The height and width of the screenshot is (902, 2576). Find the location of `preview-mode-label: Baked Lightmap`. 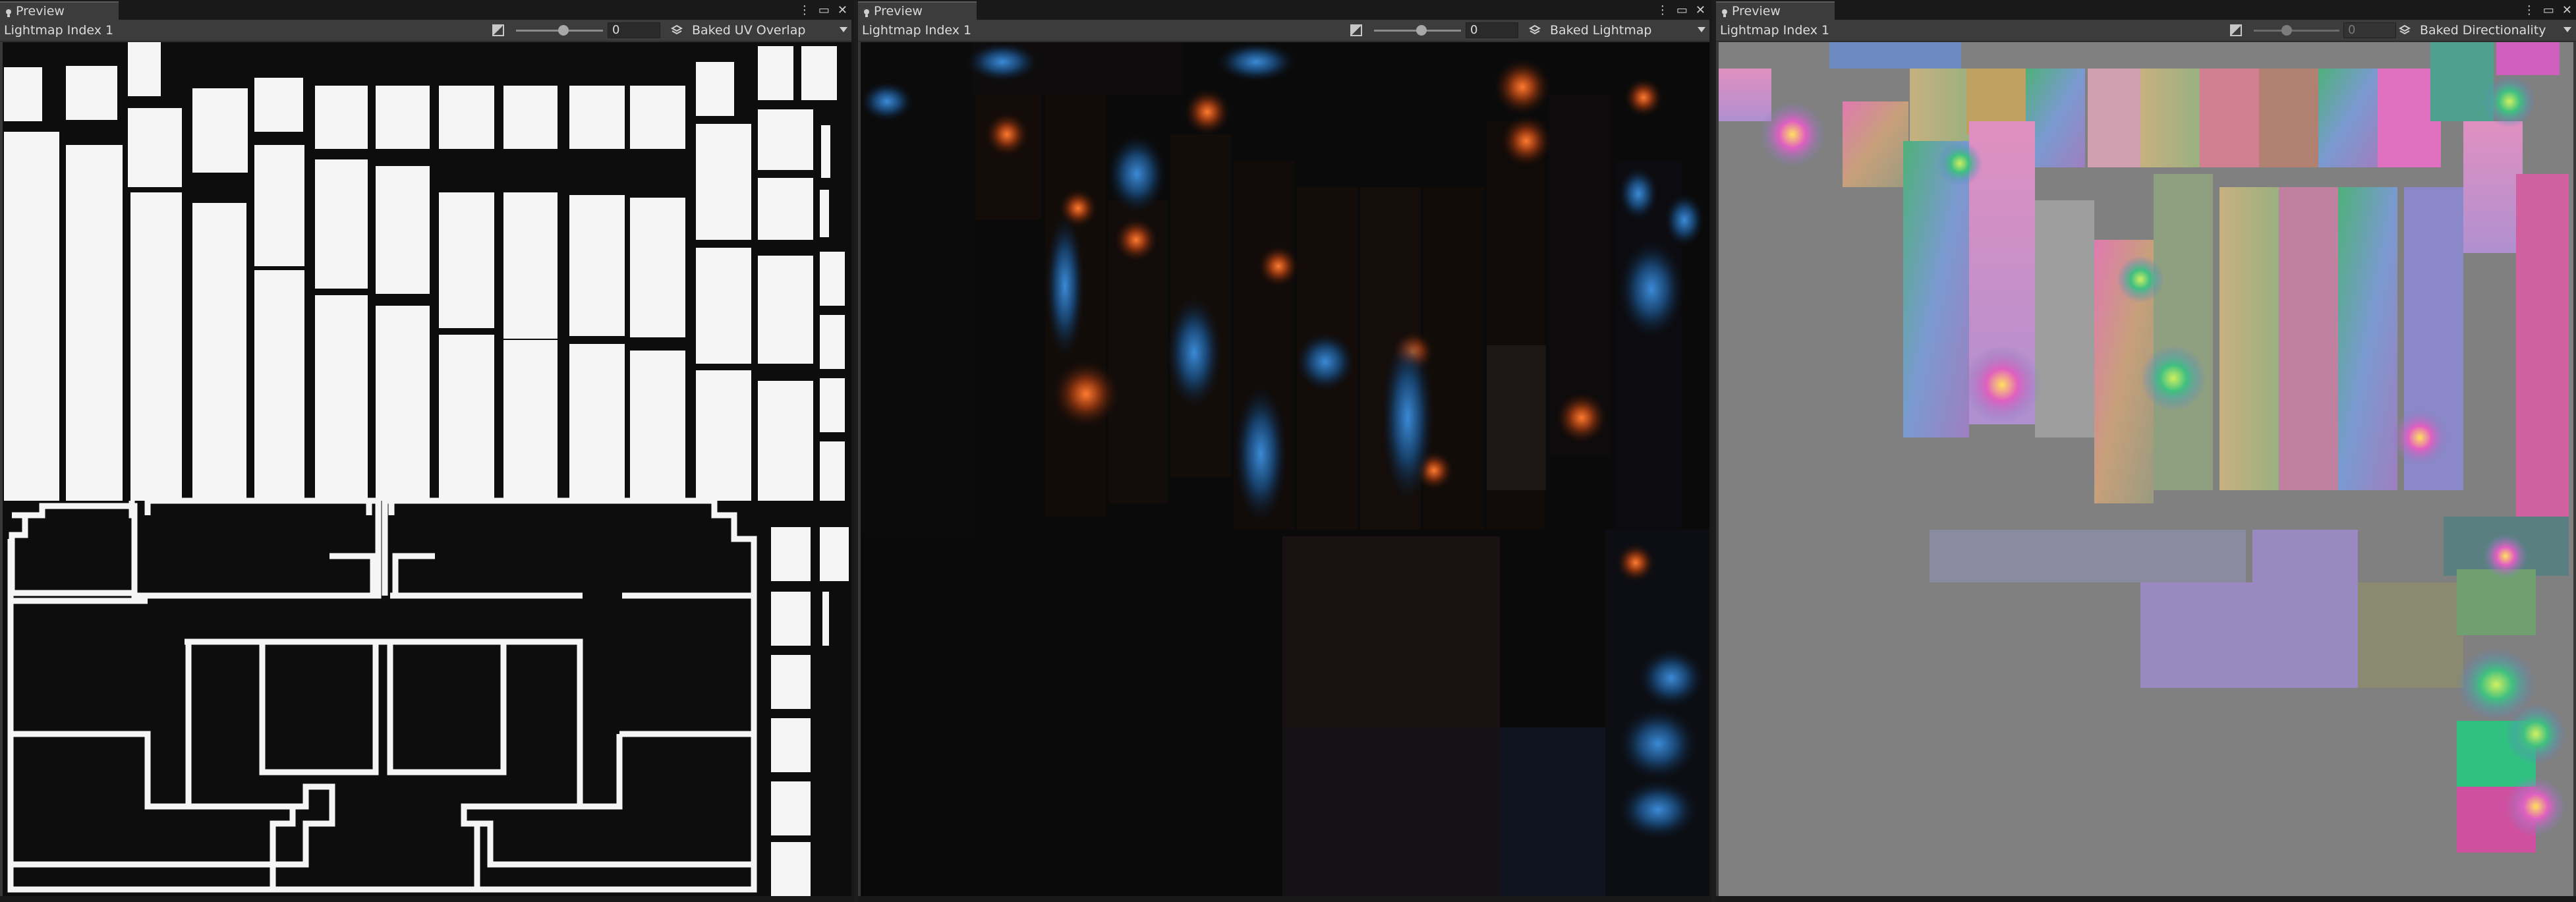

preview-mode-label: Baked Lightmap is located at coordinates (1601, 31).